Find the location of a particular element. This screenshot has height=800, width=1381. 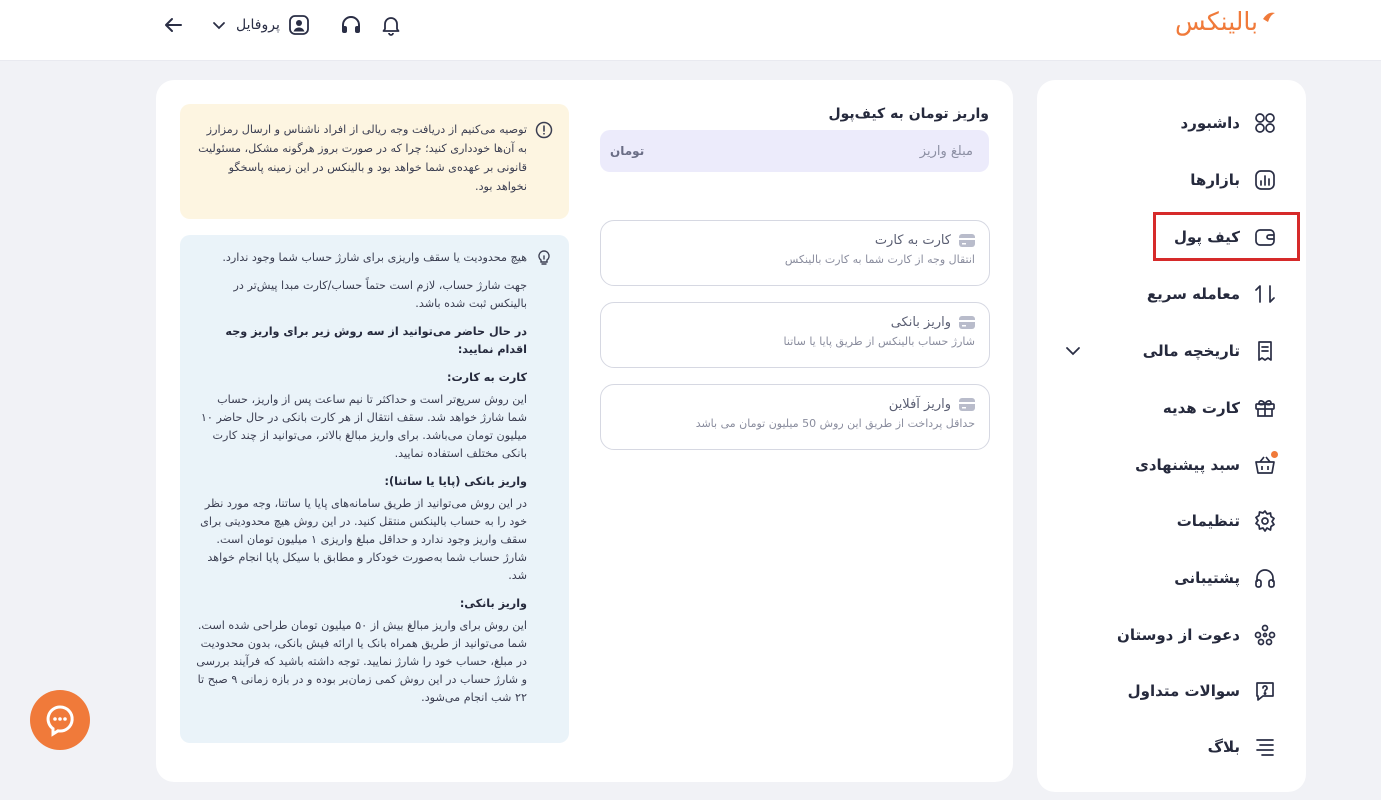

sidebar-item-settings: تنظیمات is located at coordinates (1170, 521).